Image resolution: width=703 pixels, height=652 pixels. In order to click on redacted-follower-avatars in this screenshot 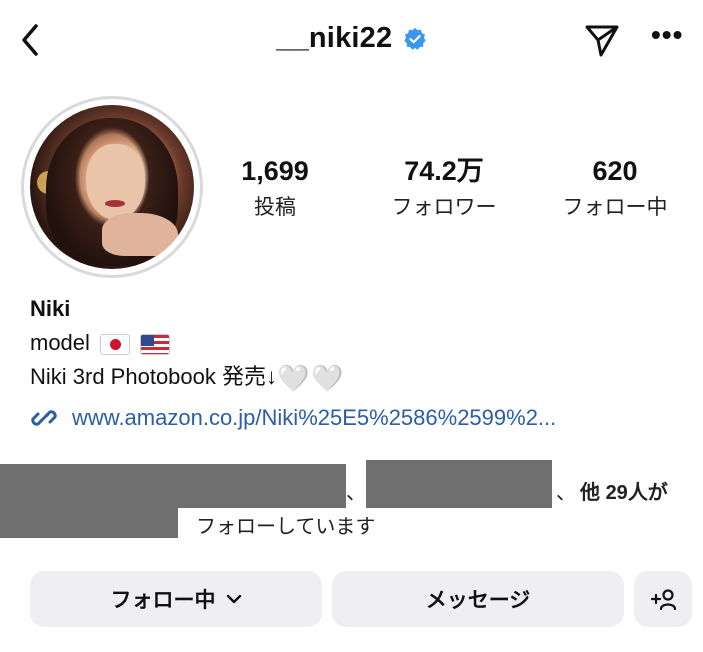, I will do `click(89, 501)`.